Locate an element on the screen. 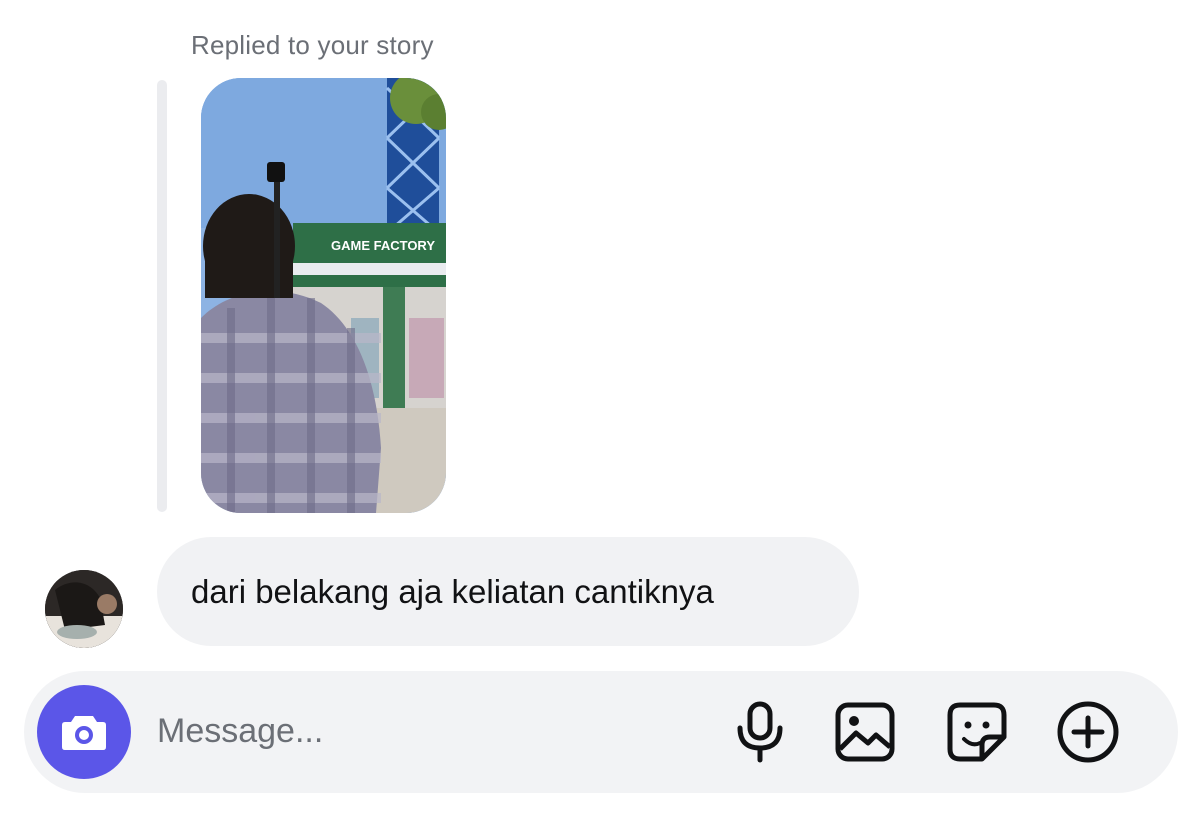 Image resolution: width=1200 pixels, height=815 pixels. story-photo: GAME FACTORY is located at coordinates (323, 295).